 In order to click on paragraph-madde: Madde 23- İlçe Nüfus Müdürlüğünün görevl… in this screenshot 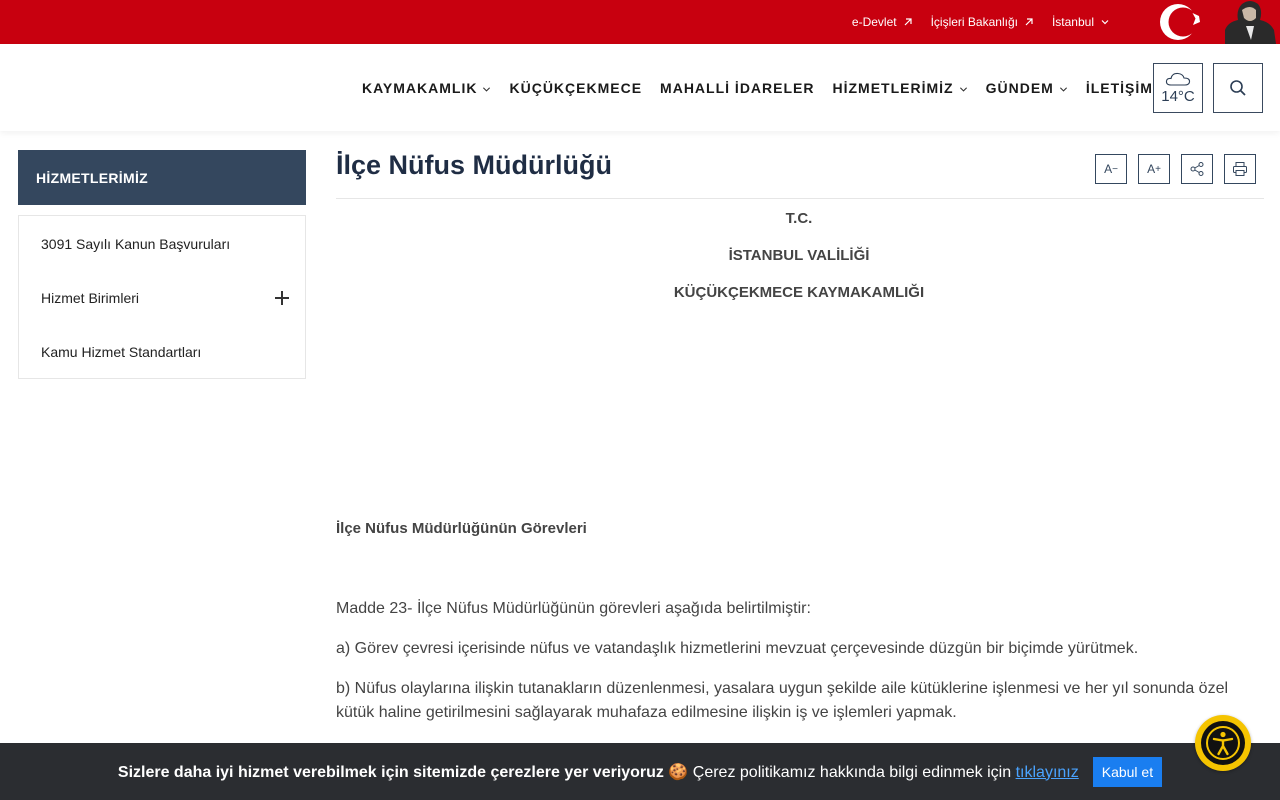, I will do `click(573, 608)`.